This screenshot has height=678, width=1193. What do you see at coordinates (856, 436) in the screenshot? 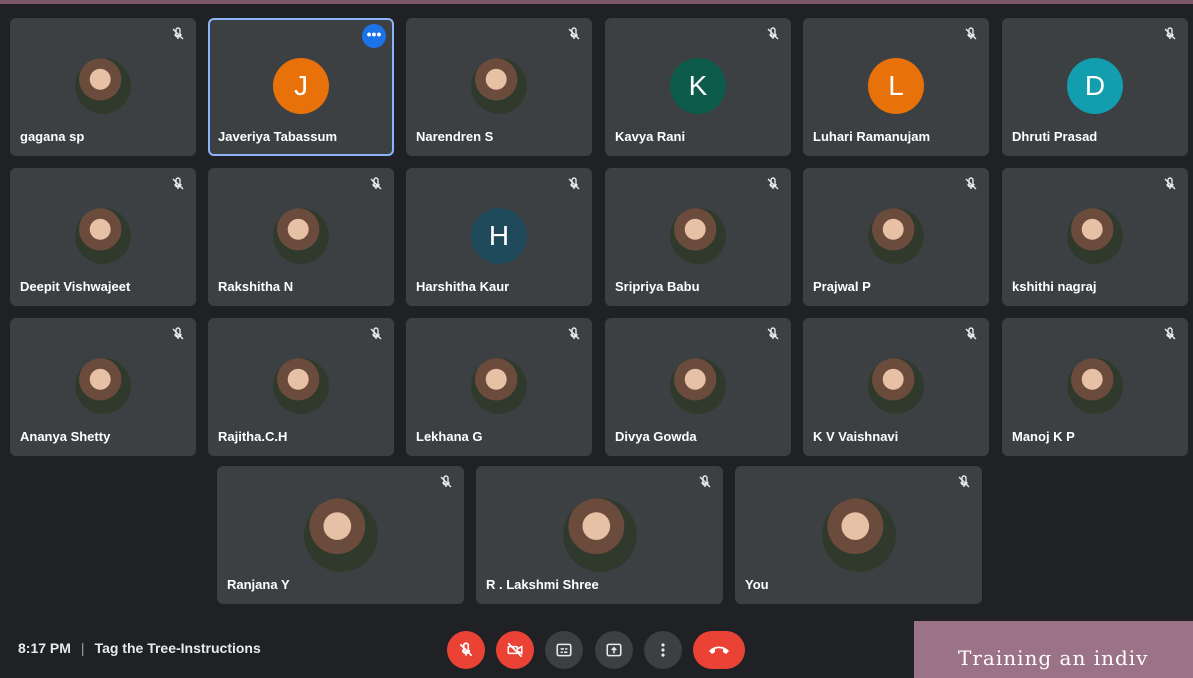
I see `participant-name: K V Vaishnavi` at bounding box center [856, 436].